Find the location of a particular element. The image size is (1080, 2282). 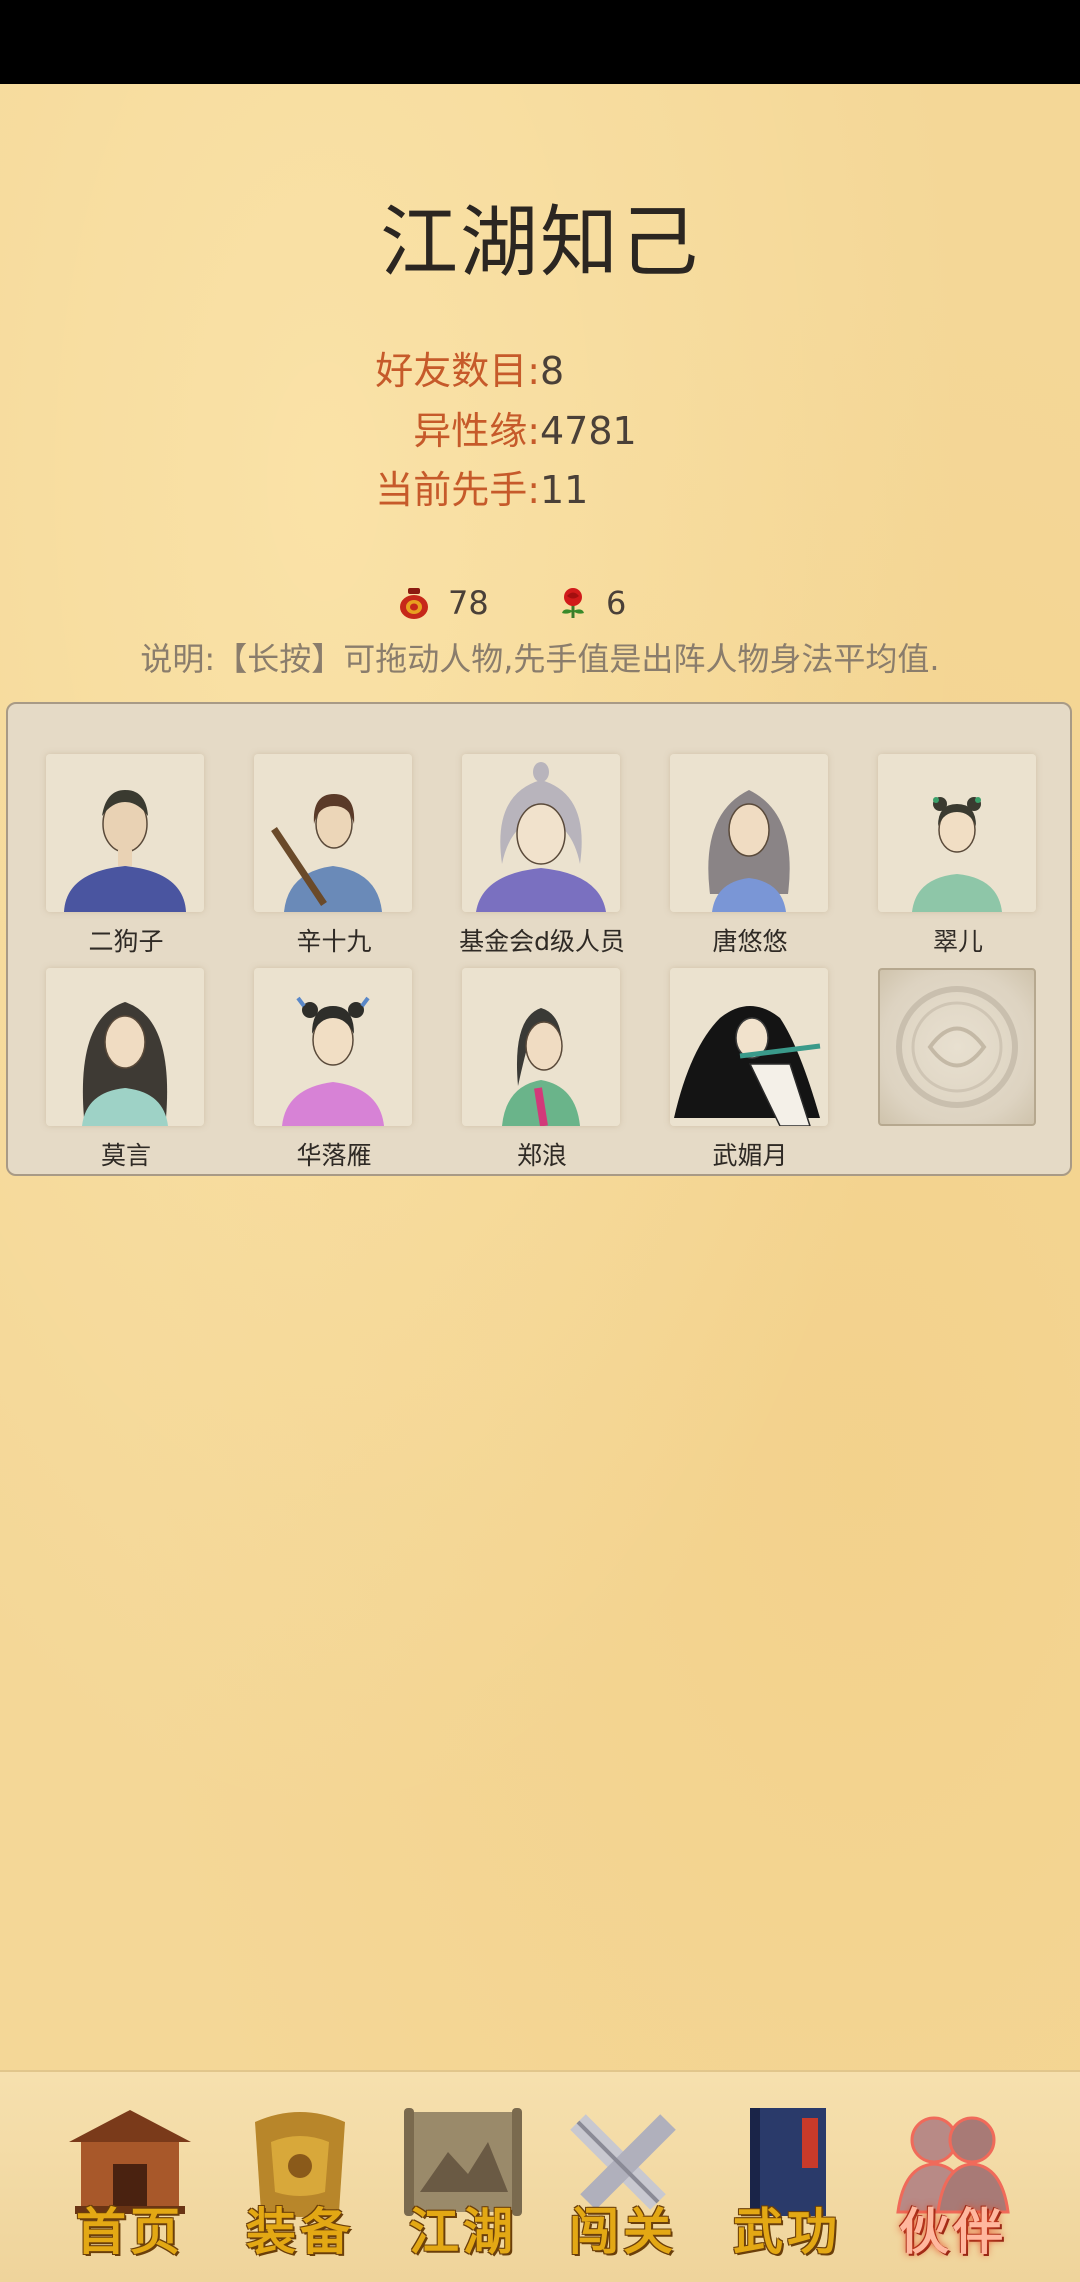

stat-label: 当前先手: is located at coordinates (457, 490).